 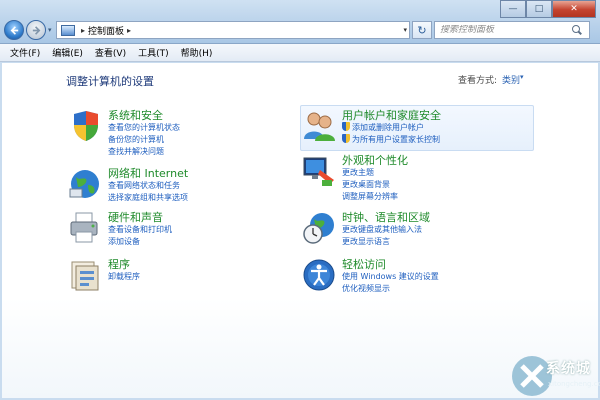 I want to click on menu-file: 文件(F), so click(x=25, y=52).